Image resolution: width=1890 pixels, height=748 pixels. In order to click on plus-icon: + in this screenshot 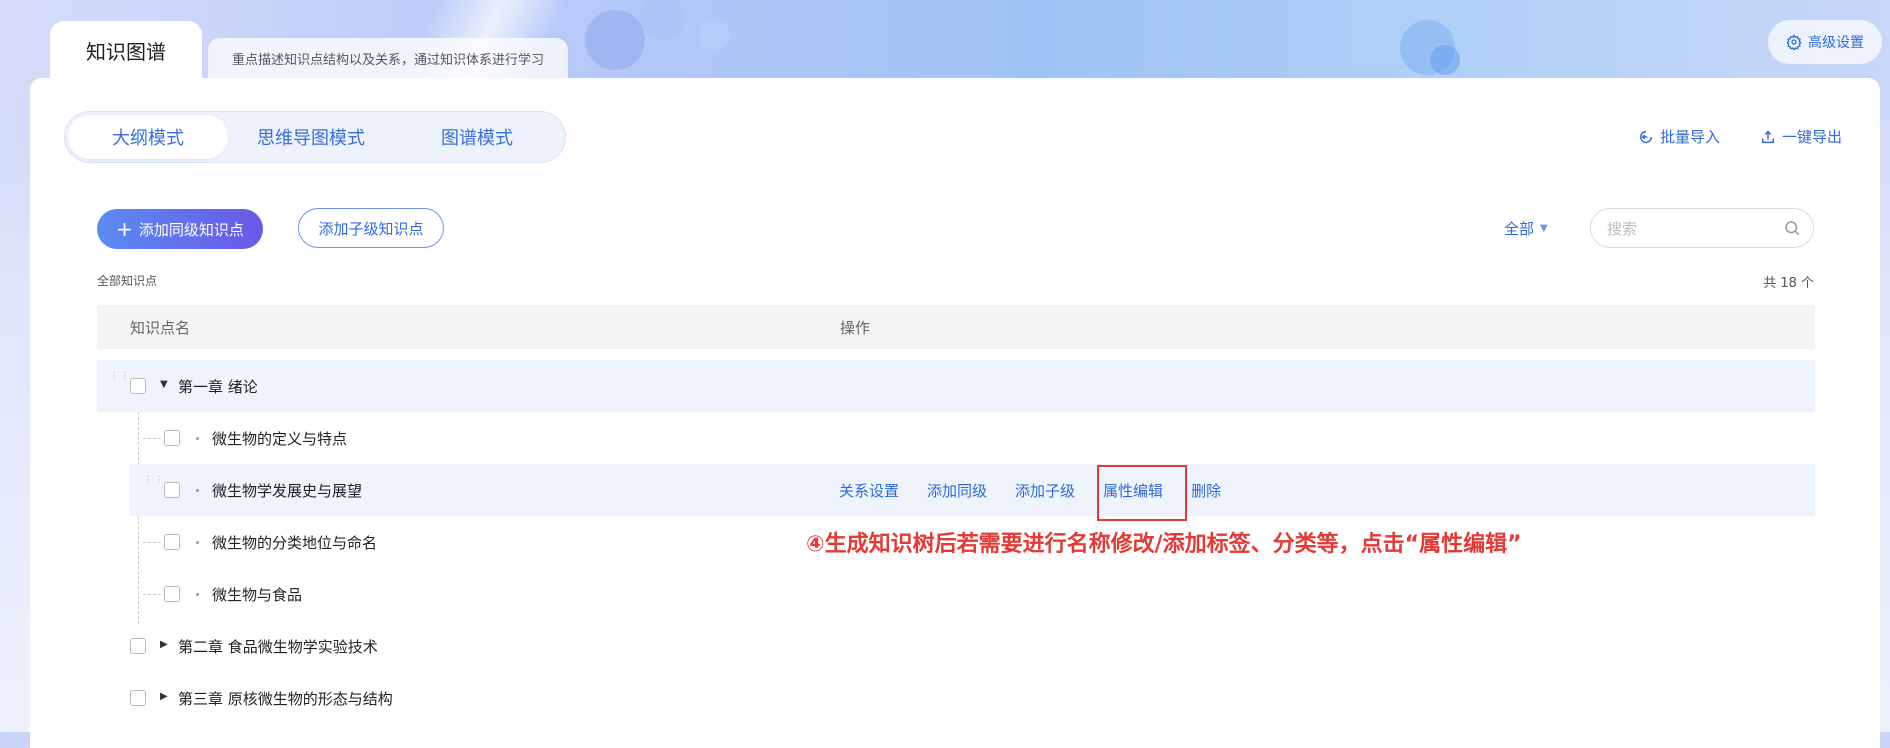, I will do `click(124, 229)`.